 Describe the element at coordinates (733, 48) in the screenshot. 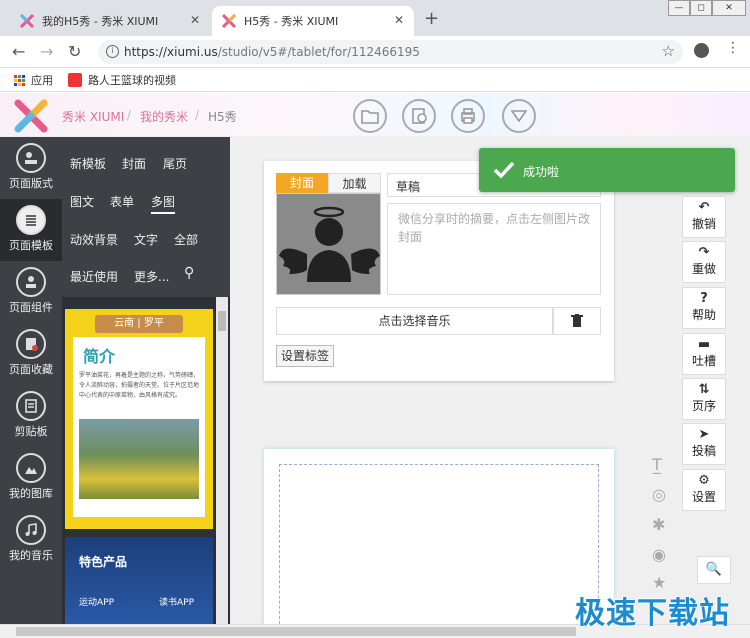

I see `menu-dots-icon: ⋮` at that location.